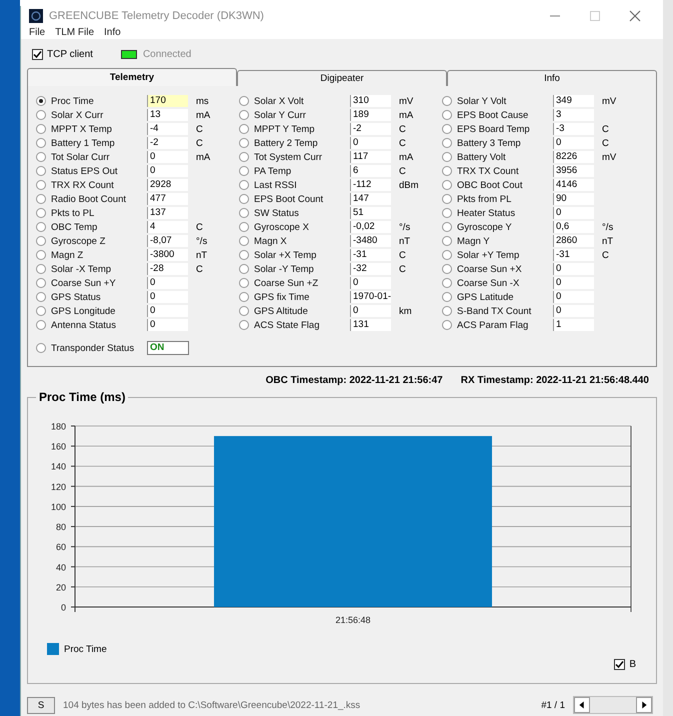 The height and width of the screenshot is (716, 673). What do you see at coordinates (370, 227) in the screenshot?
I see `value-field: -0,02` at bounding box center [370, 227].